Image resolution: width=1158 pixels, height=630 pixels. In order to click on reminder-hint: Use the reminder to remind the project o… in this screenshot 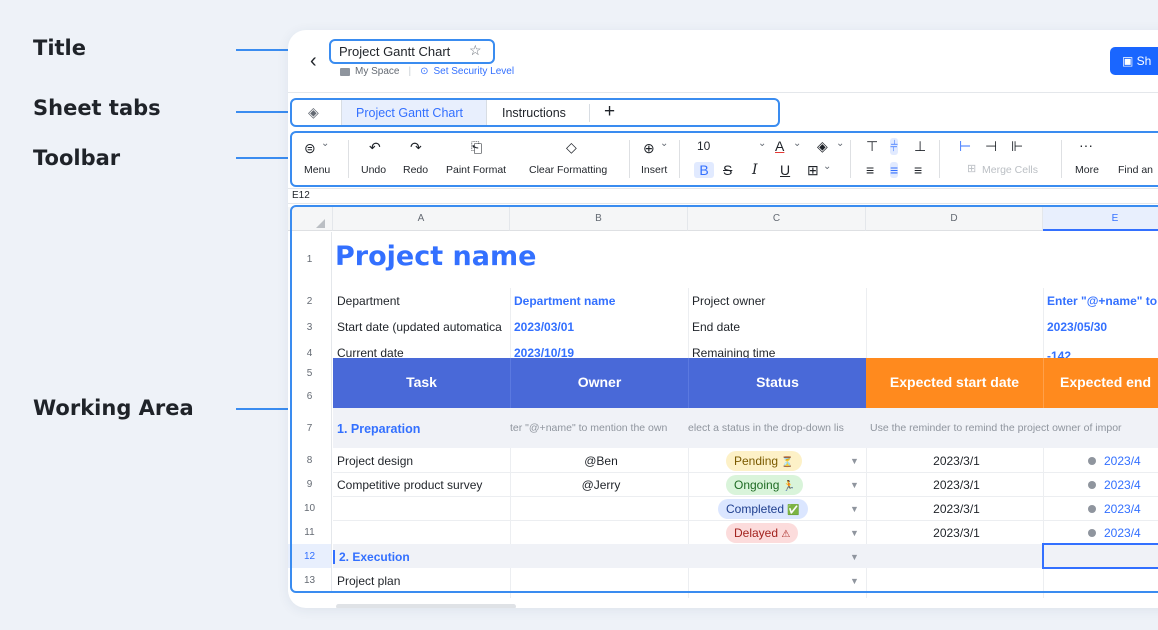, I will do `click(1014, 428)`.